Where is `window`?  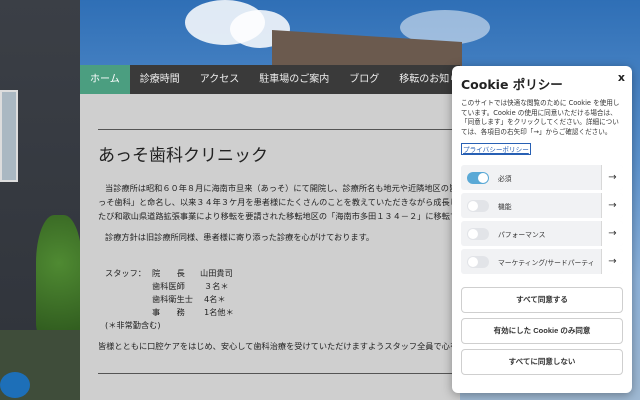
window is located at coordinates (9, 136).